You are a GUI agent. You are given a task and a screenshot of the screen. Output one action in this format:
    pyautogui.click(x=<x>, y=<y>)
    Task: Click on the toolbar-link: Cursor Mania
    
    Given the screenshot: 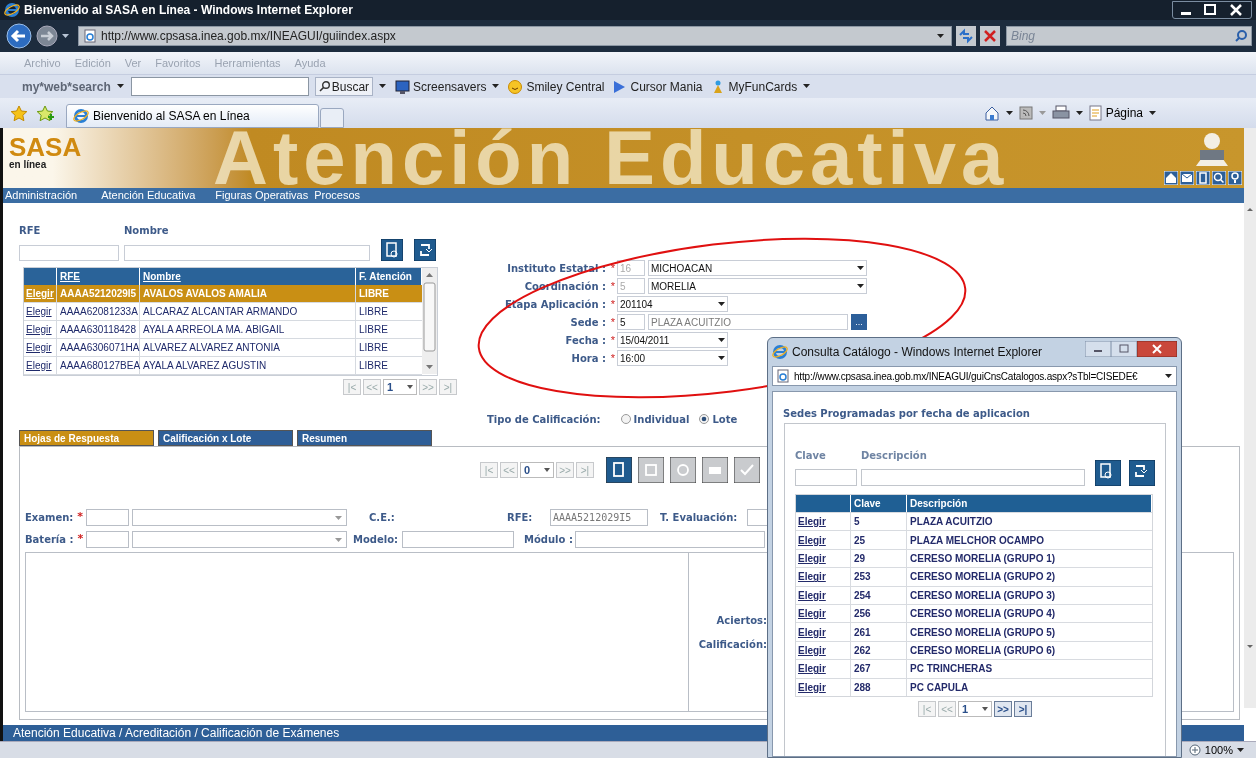 What is the action you would take?
    pyautogui.click(x=657, y=86)
    